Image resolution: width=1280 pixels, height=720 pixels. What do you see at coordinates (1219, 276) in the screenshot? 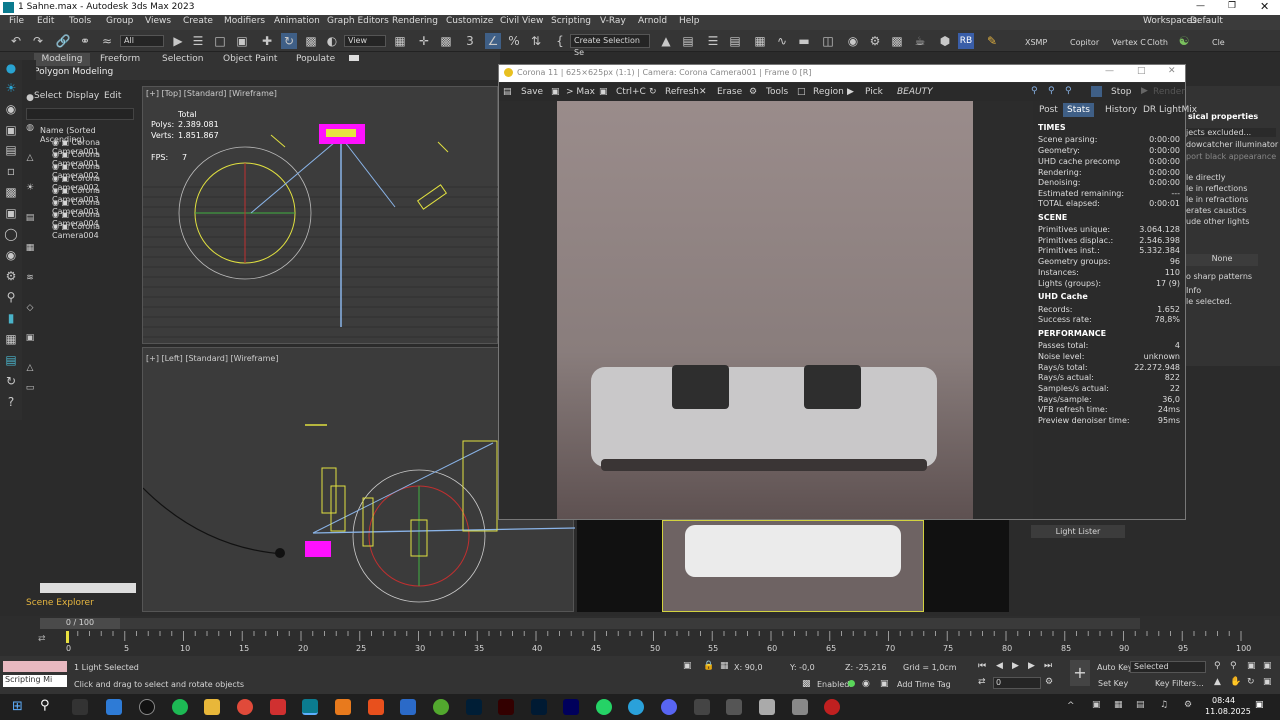
I see `sharp-patterns: o sharp patterns` at bounding box center [1219, 276].